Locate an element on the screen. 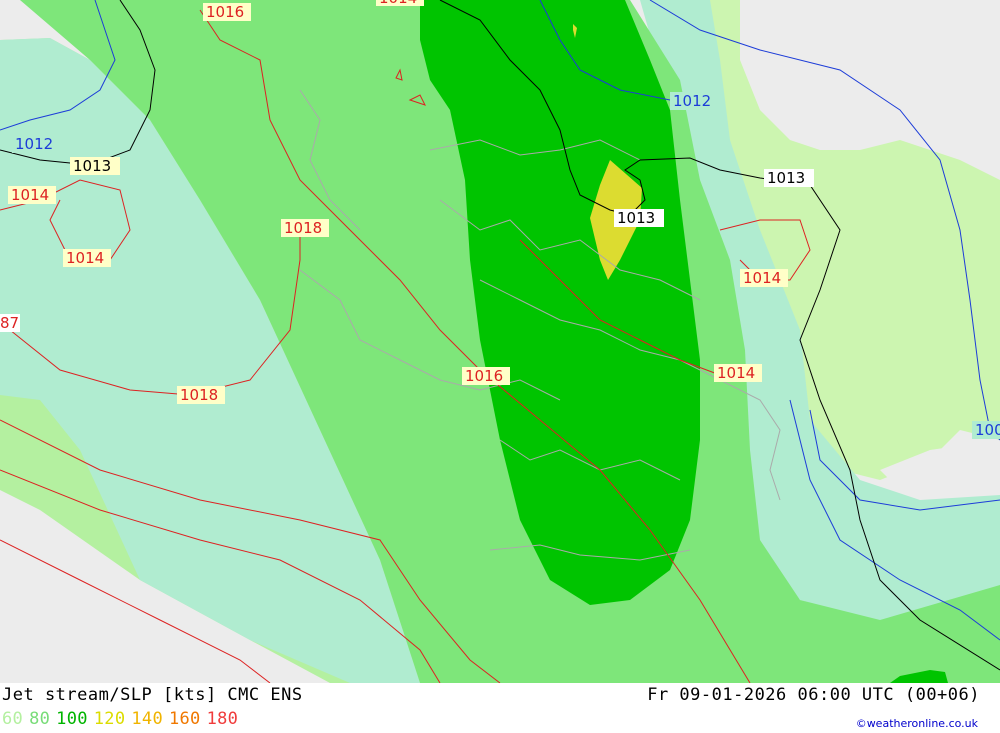 Image resolution: width=1000 pixels, height=733 pixels. valid-time: Fr 09-01-2026 06:00 UTC (00+06) is located at coordinates (813, 695).